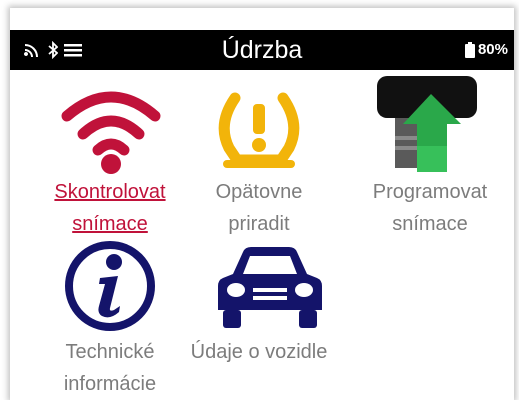  Describe the element at coordinates (430, 208) in the screenshot. I see `tile-label: Programovat snímace` at that location.